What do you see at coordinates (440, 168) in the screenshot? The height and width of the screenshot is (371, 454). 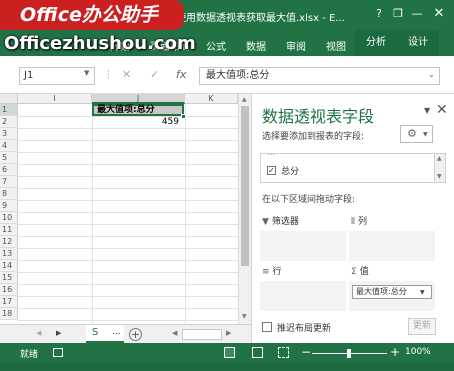 I see `field-list-scrollbar: ▲ ▼` at bounding box center [440, 168].